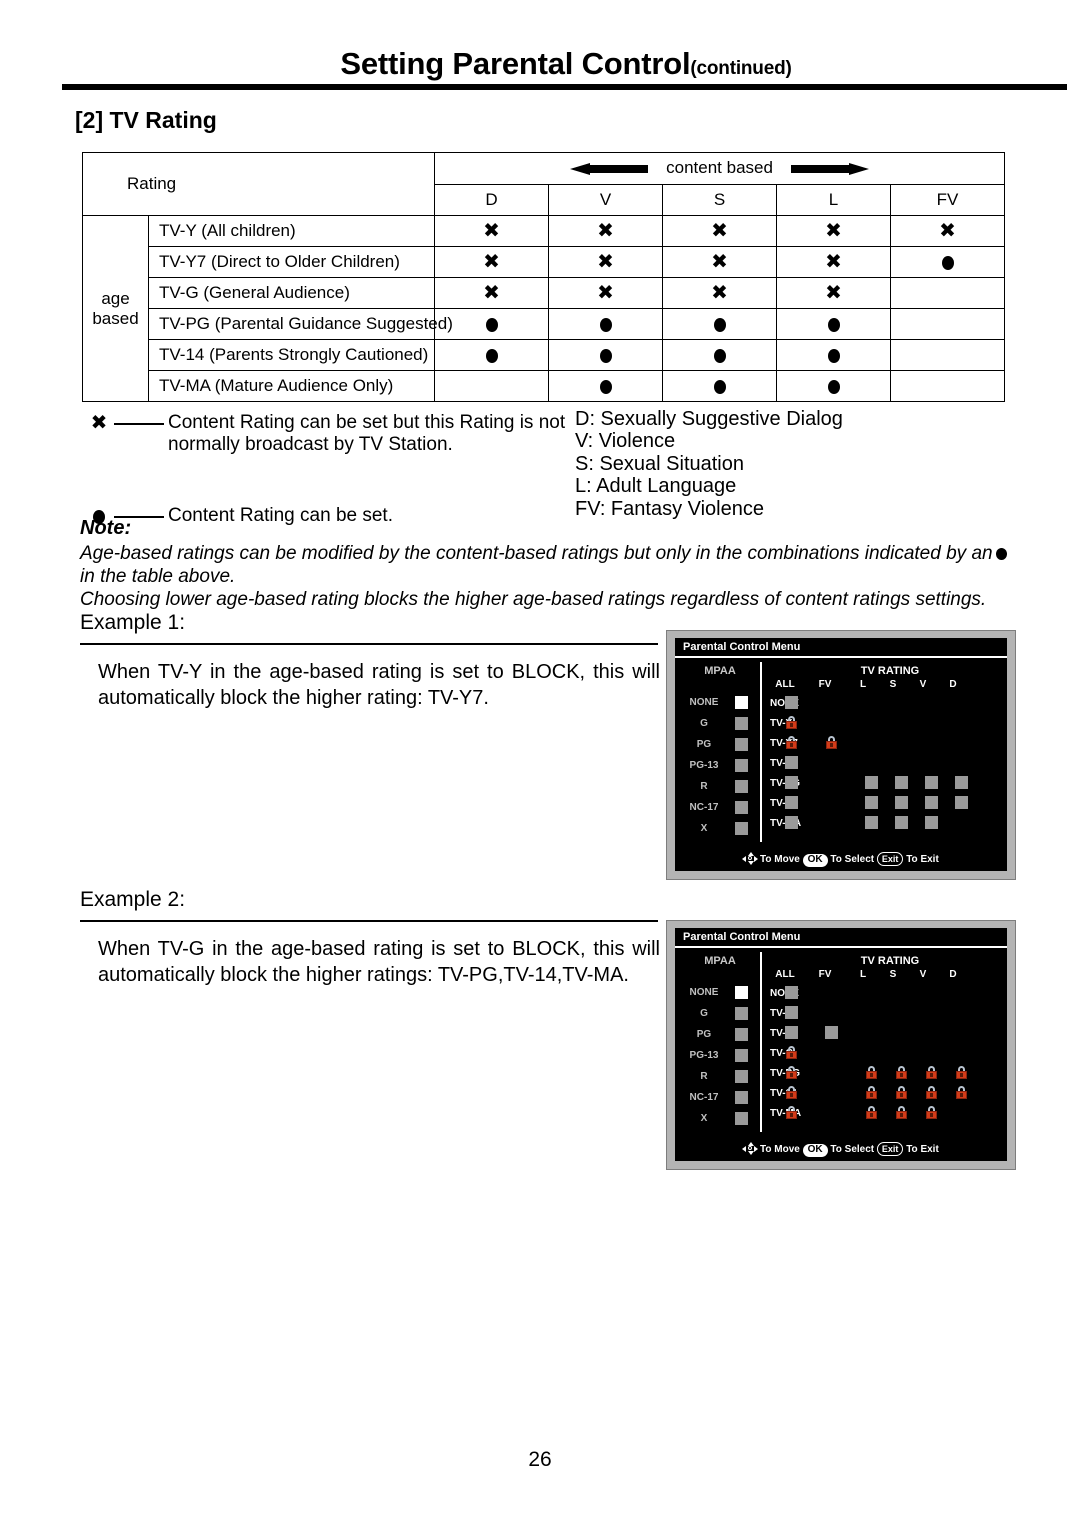 The width and height of the screenshot is (1080, 1527). What do you see at coordinates (146, 120) in the screenshot?
I see `section-title: [2] TV Rating` at bounding box center [146, 120].